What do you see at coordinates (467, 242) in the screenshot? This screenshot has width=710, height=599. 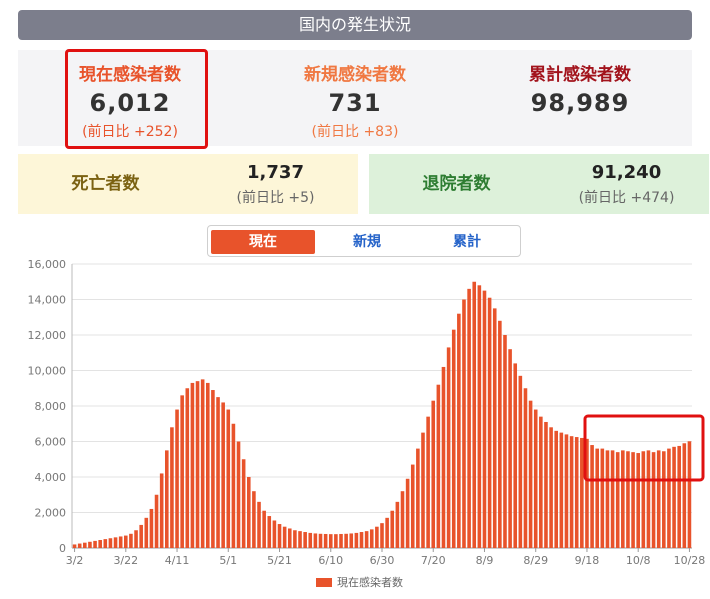 I see `tab-total: 累計` at bounding box center [467, 242].